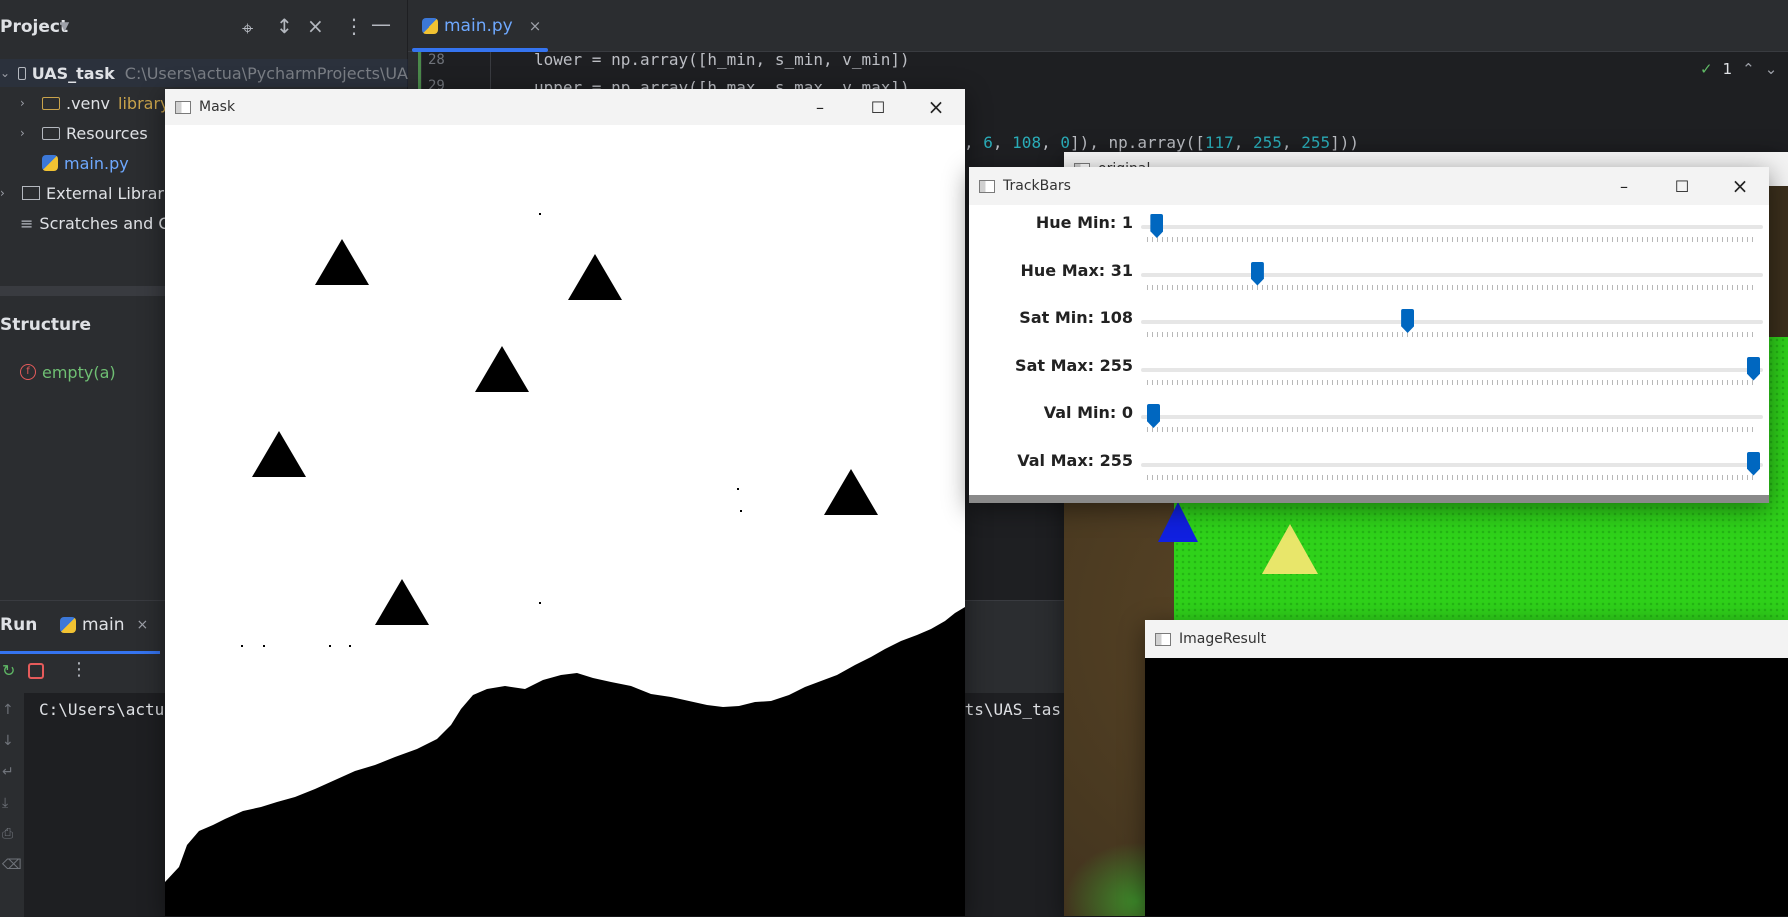  Describe the element at coordinates (80, 652) in the screenshot. I see `active-run-tab-indicator` at that location.